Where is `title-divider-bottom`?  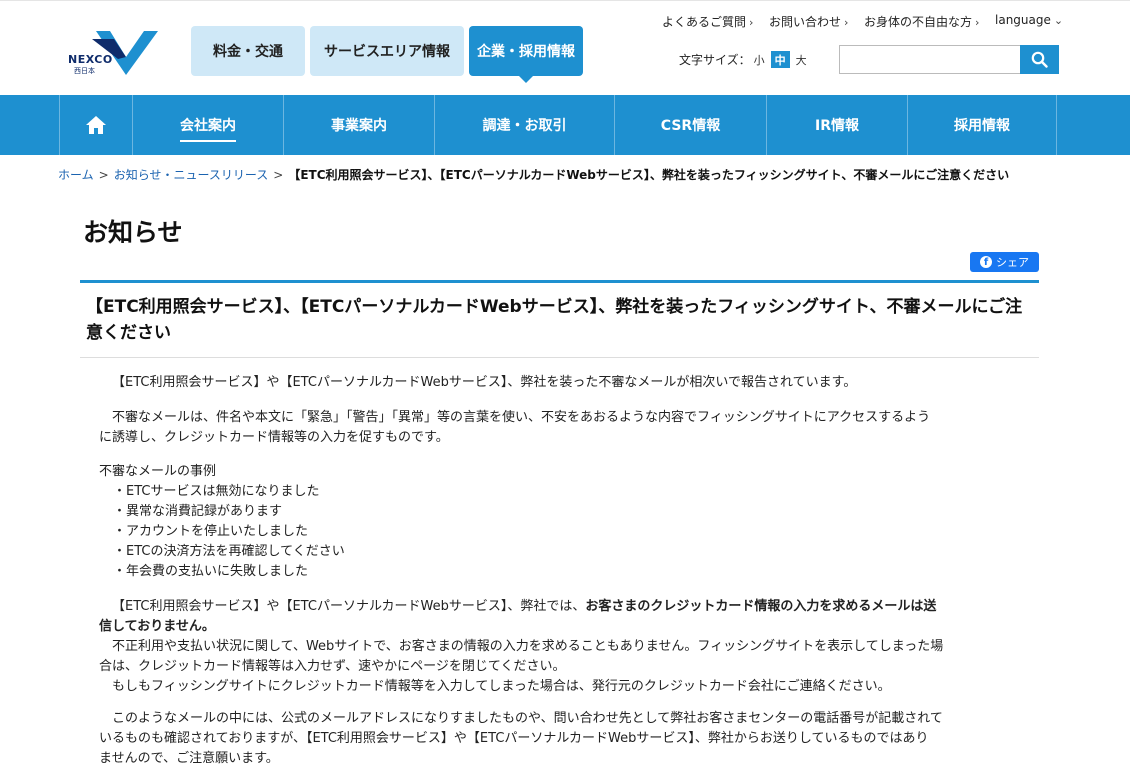
title-divider-bottom is located at coordinates (559, 357).